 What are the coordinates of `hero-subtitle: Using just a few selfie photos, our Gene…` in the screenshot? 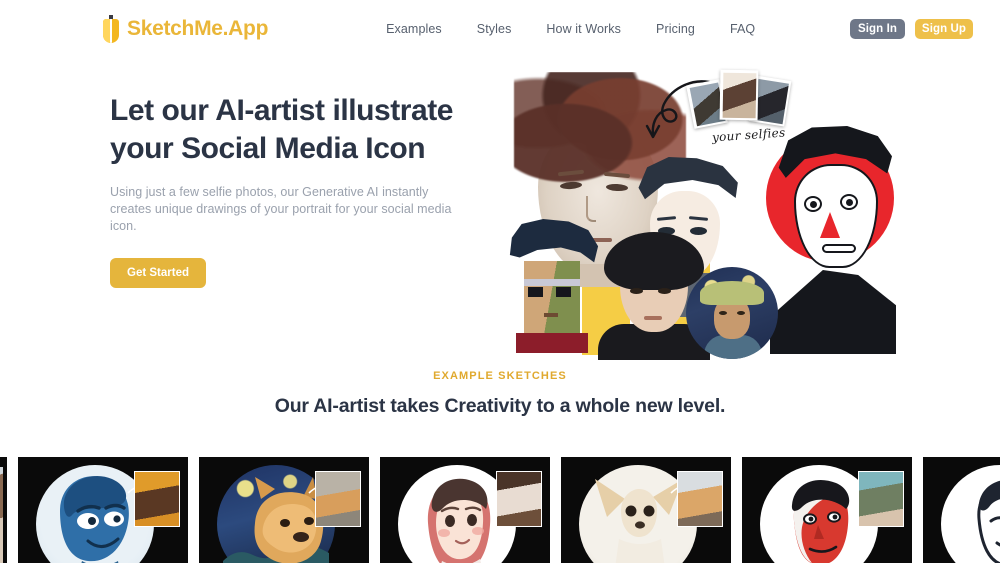 It's located at (281, 209).